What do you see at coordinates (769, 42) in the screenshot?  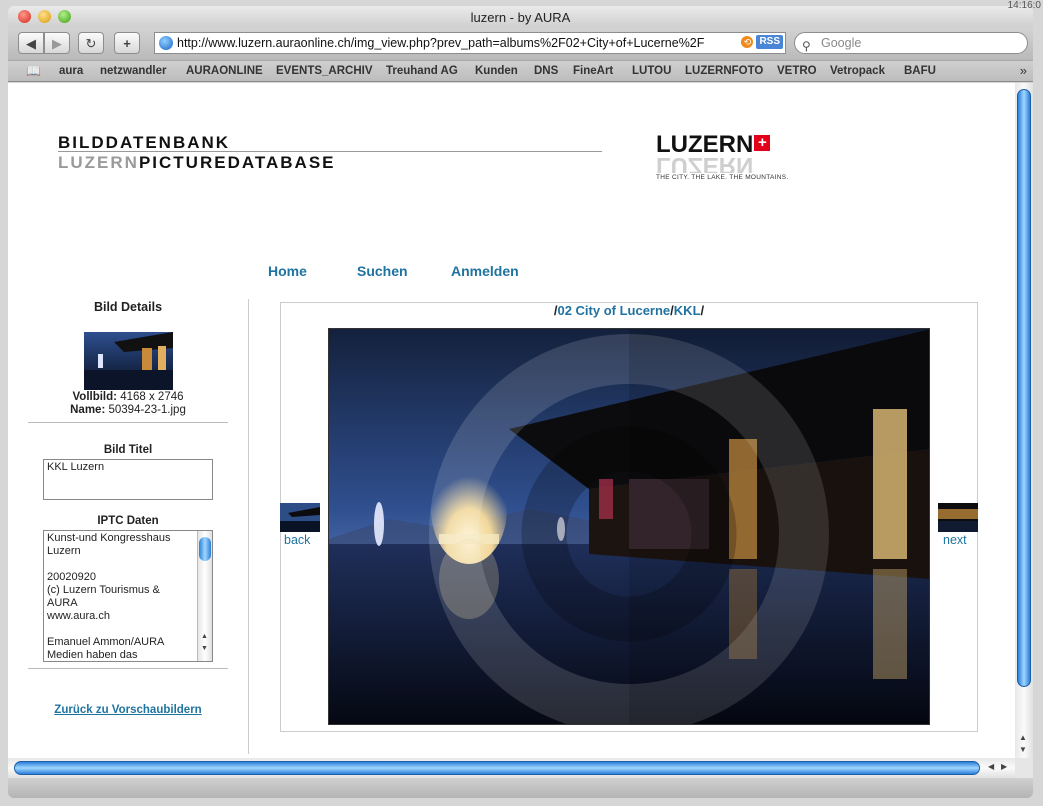 I see `rss-button: RSS` at bounding box center [769, 42].